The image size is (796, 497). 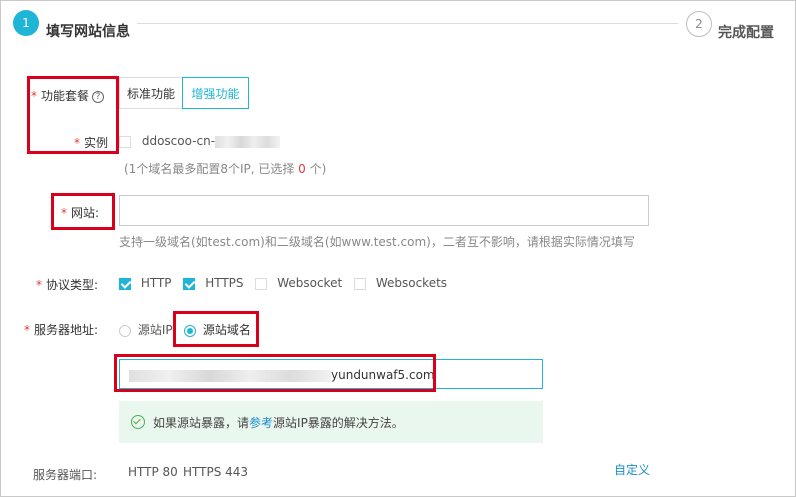 I want to click on highlight-box-package-instance, so click(x=73, y=115).